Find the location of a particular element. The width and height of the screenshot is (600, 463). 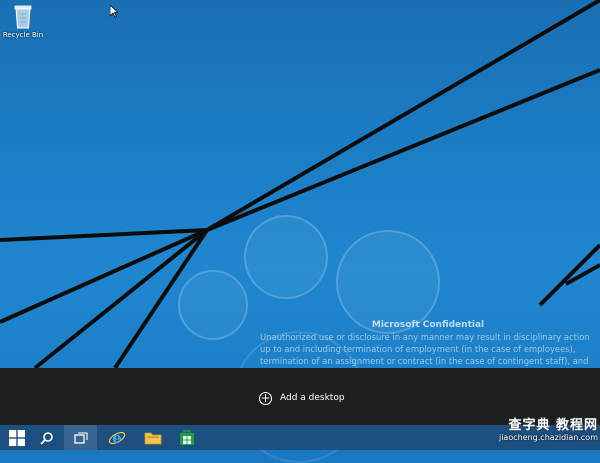

confidential-title: Microsoft Confidential is located at coordinates (428, 325).